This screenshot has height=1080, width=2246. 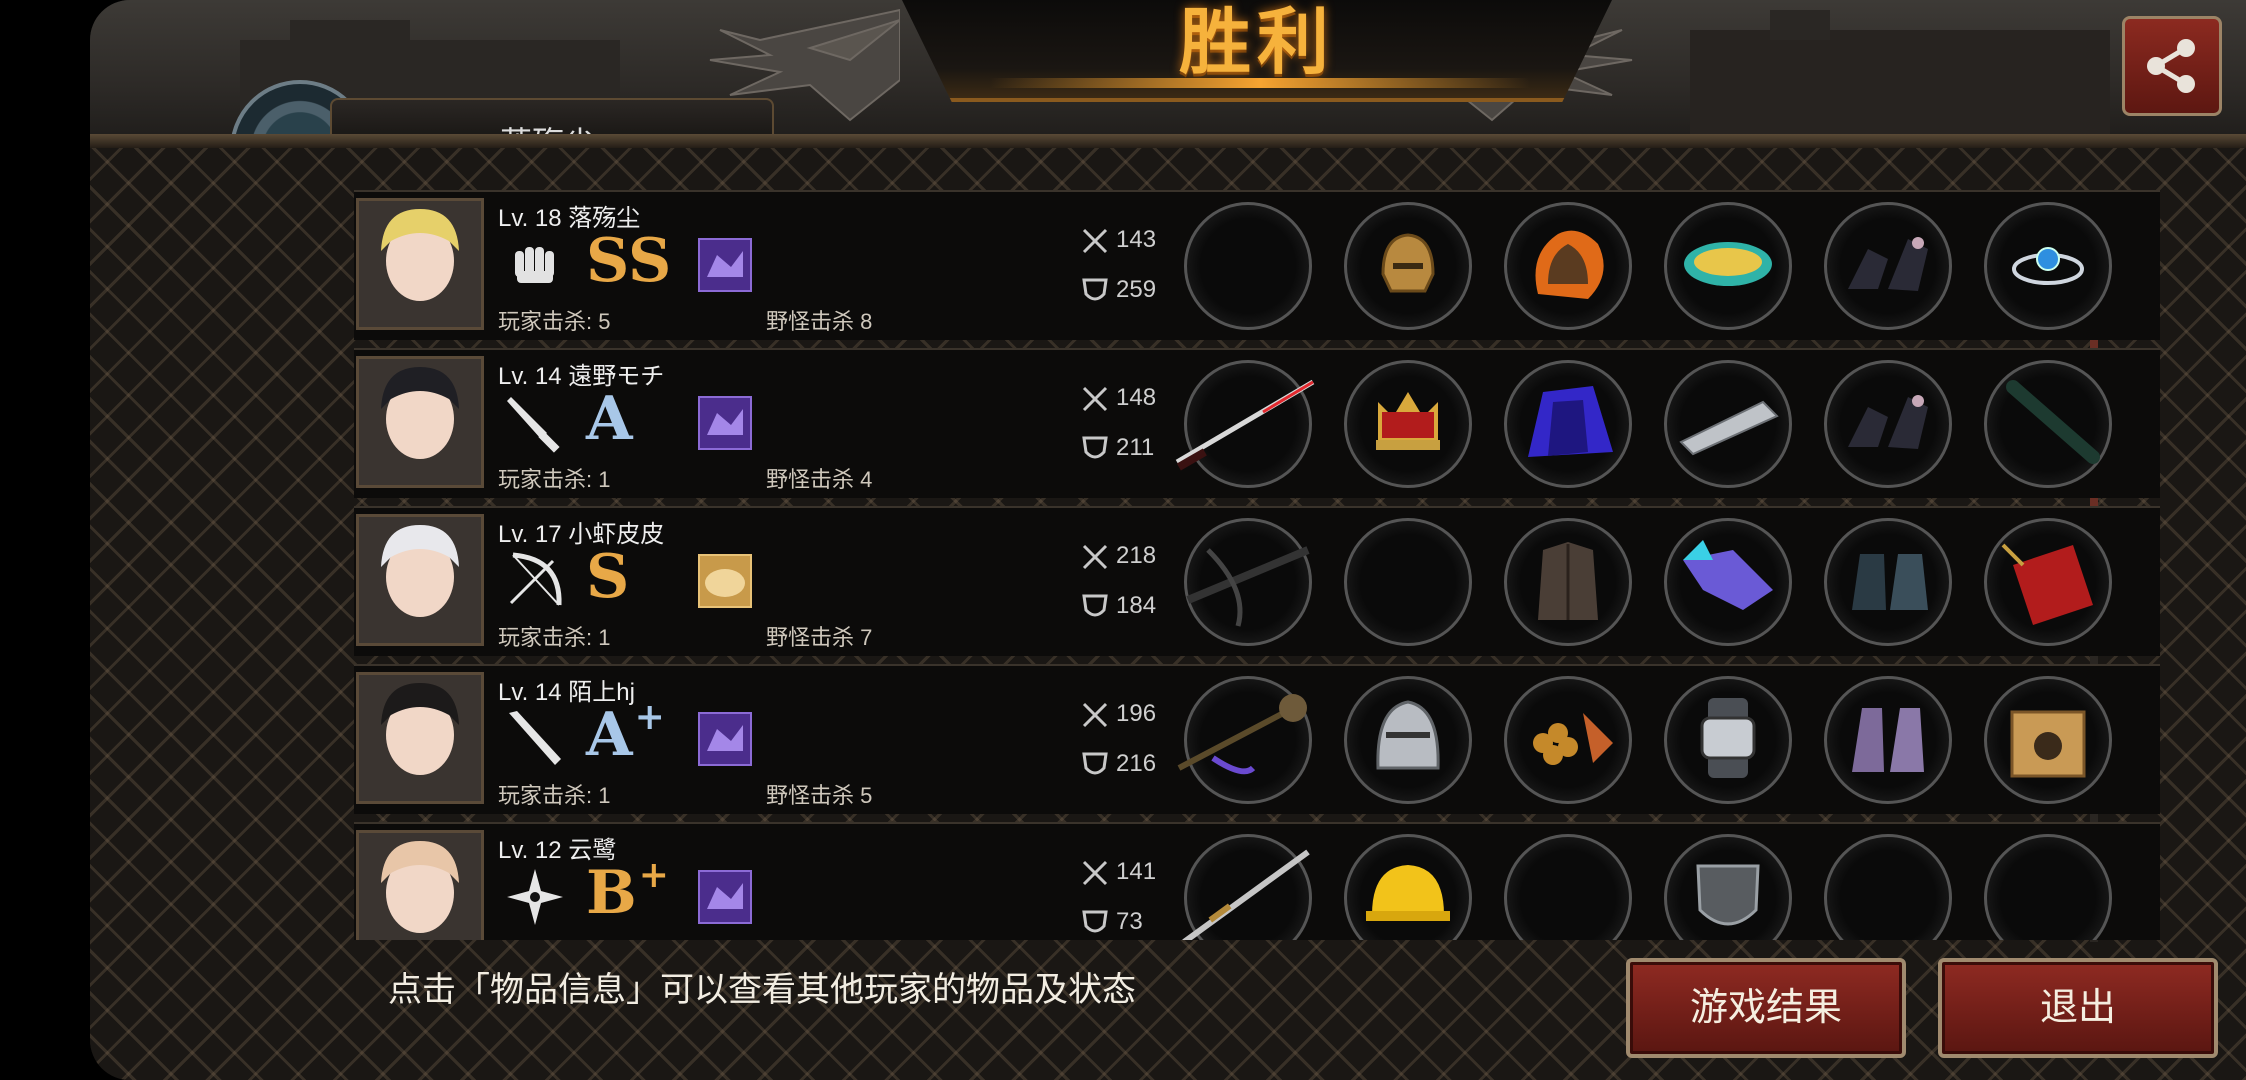 I want to click on long-sword-icon, so click(x=1248, y=893).